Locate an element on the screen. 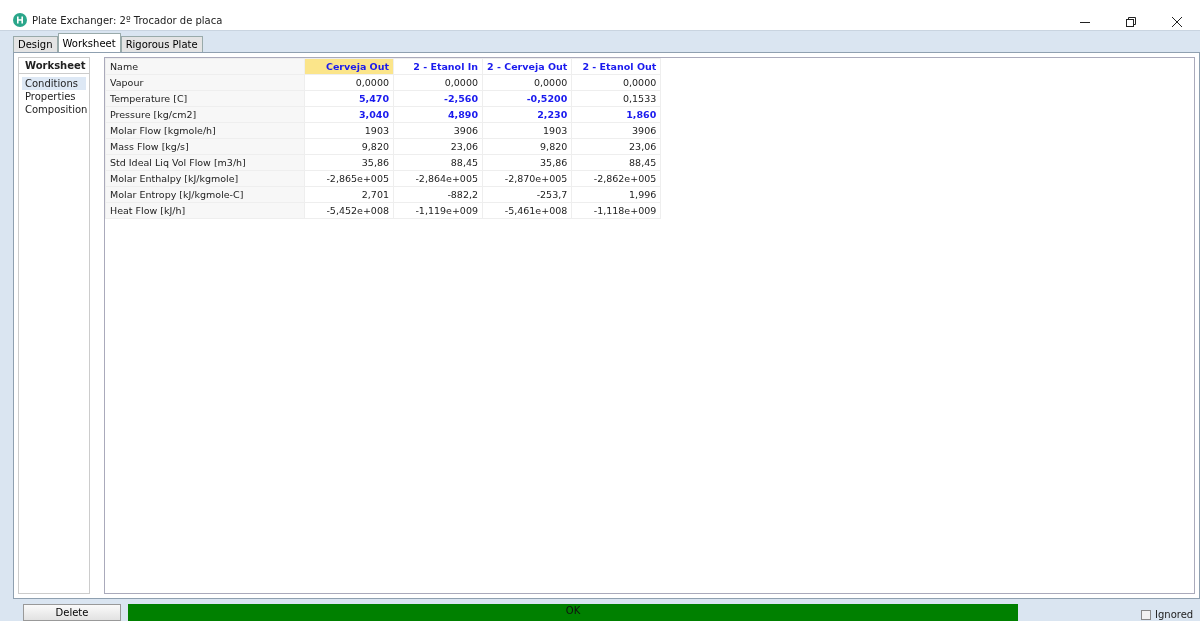 The width and height of the screenshot is (1200, 621). delete-button: Delete is located at coordinates (72, 612).